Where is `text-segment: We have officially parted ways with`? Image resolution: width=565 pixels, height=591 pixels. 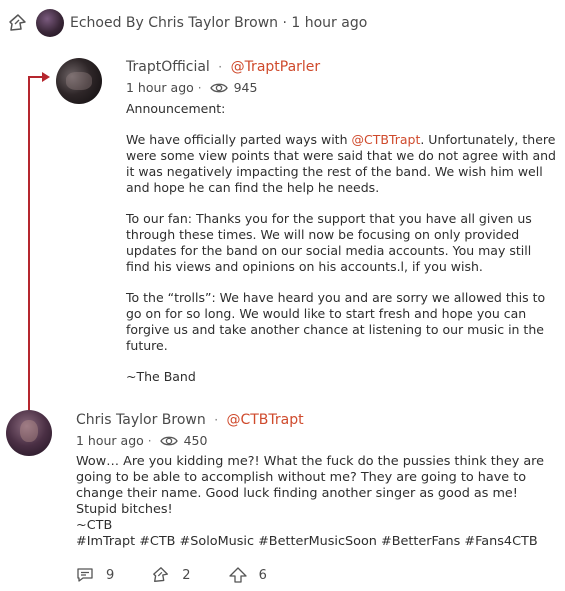
text-segment: We have officially parted ways with is located at coordinates (239, 139).